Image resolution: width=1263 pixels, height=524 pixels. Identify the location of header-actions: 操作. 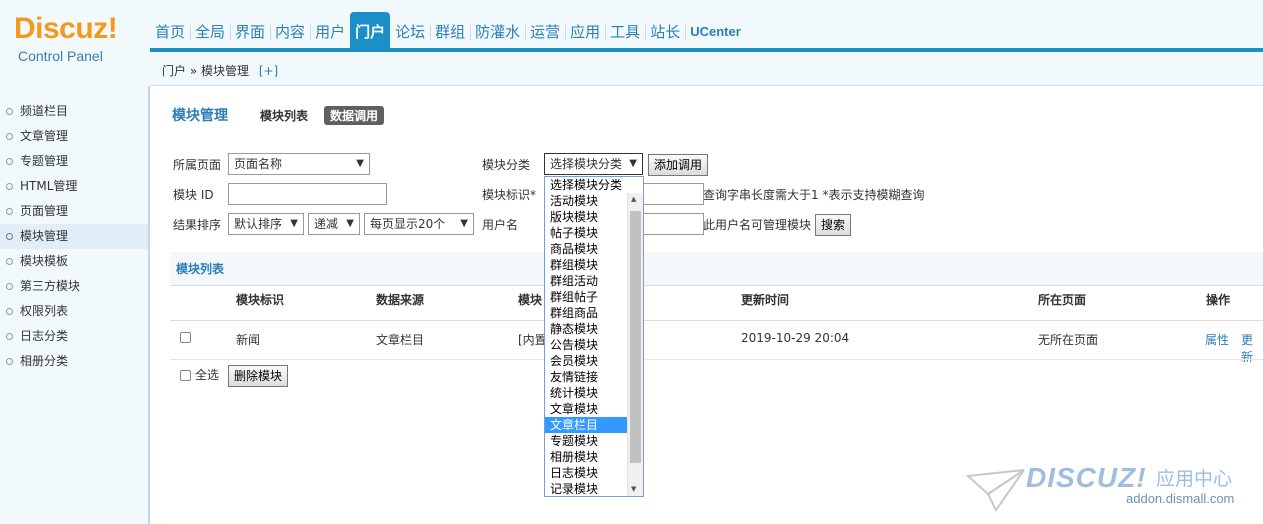
(1218, 300).